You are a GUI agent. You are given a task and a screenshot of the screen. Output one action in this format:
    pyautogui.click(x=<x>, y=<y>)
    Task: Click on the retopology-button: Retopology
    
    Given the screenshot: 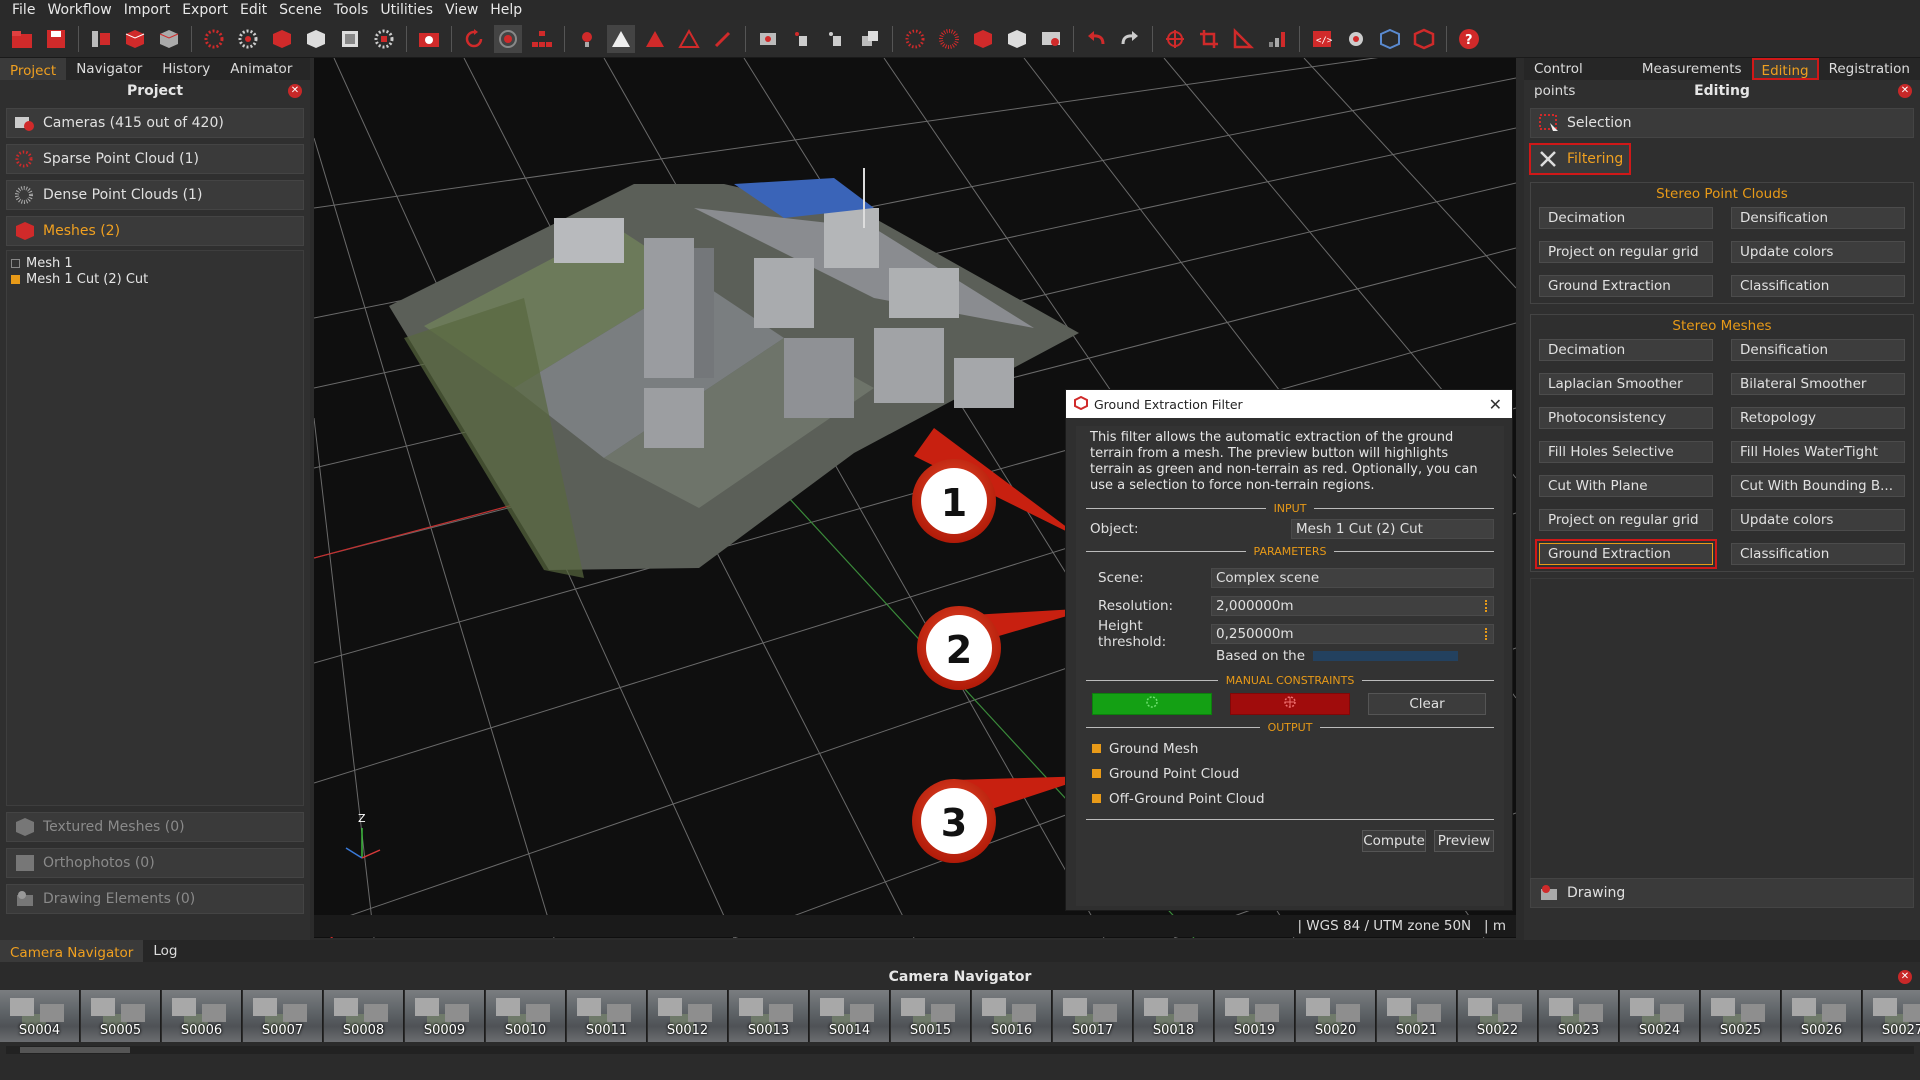 What is the action you would take?
    pyautogui.click(x=1818, y=418)
    